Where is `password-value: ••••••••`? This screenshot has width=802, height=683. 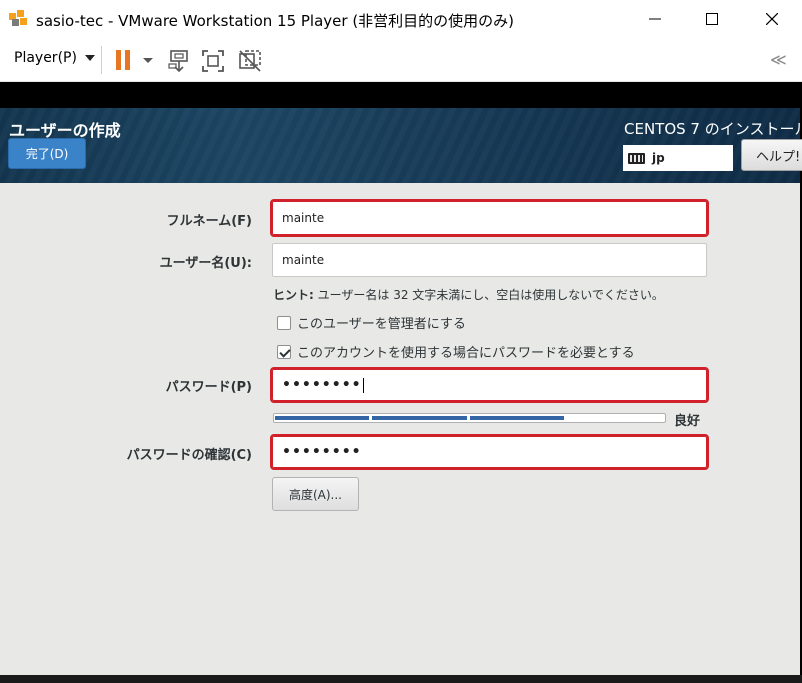 password-value: •••••••• is located at coordinates (322, 385).